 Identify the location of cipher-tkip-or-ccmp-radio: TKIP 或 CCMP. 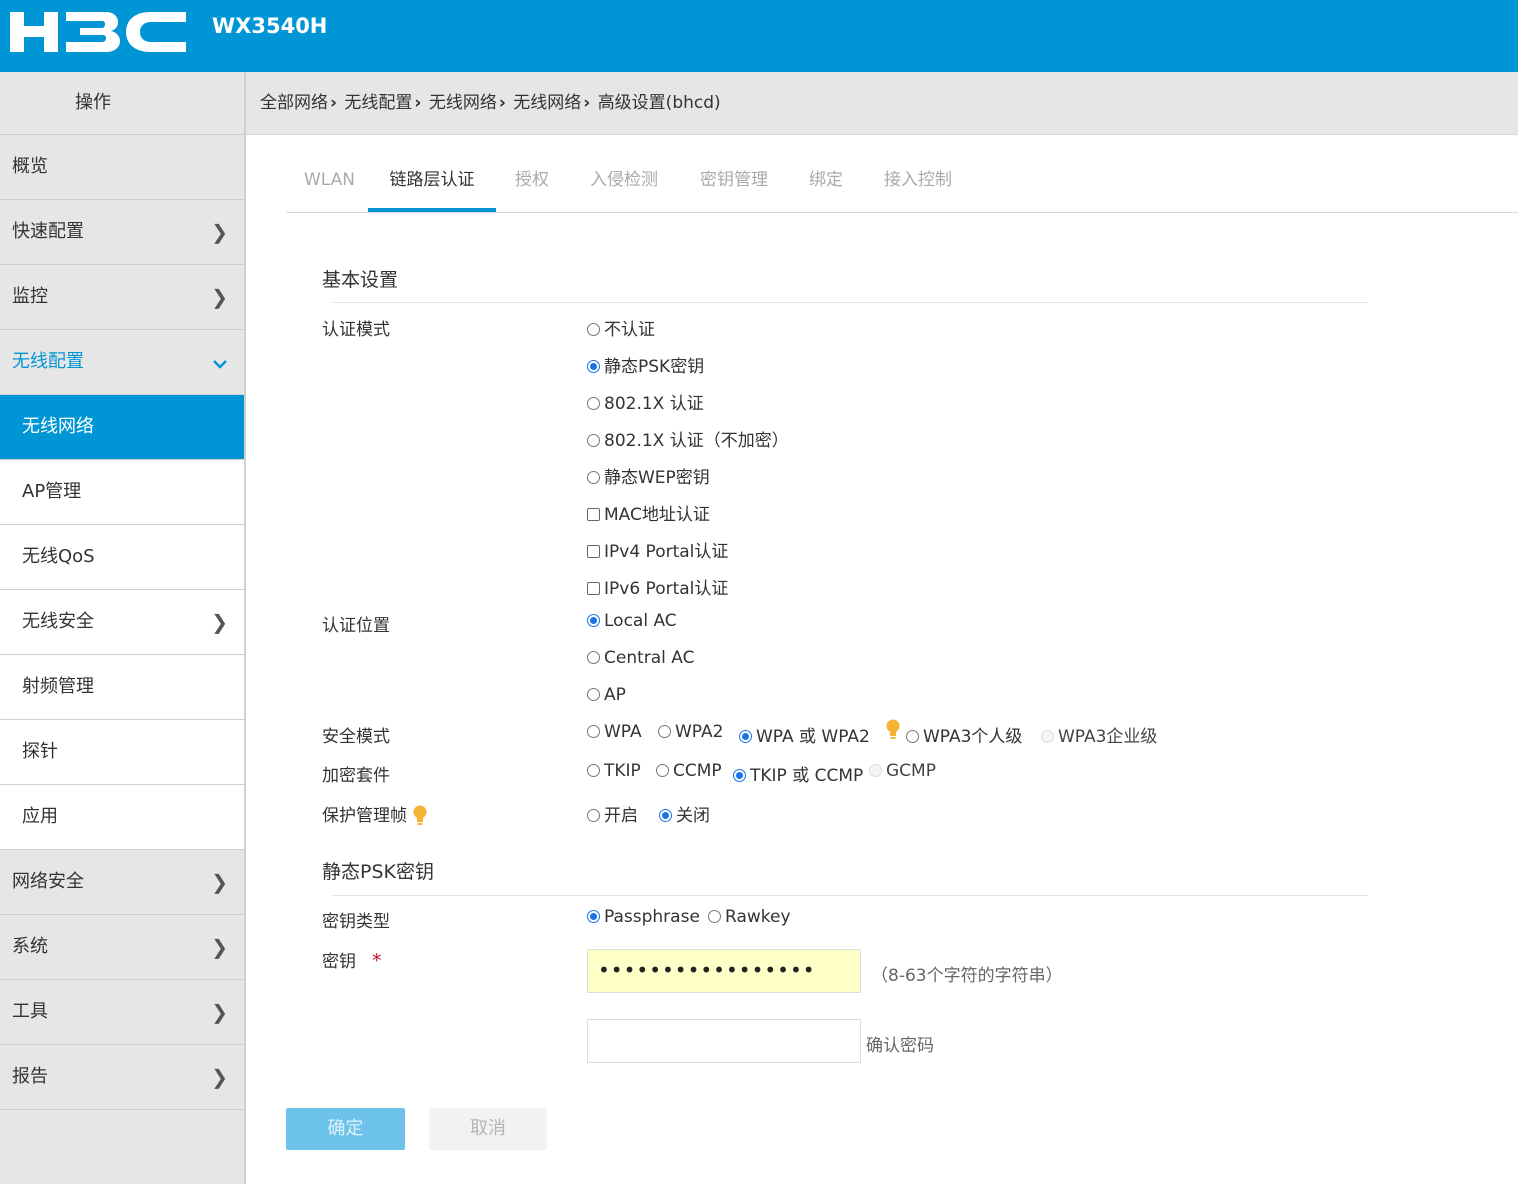
(798, 773).